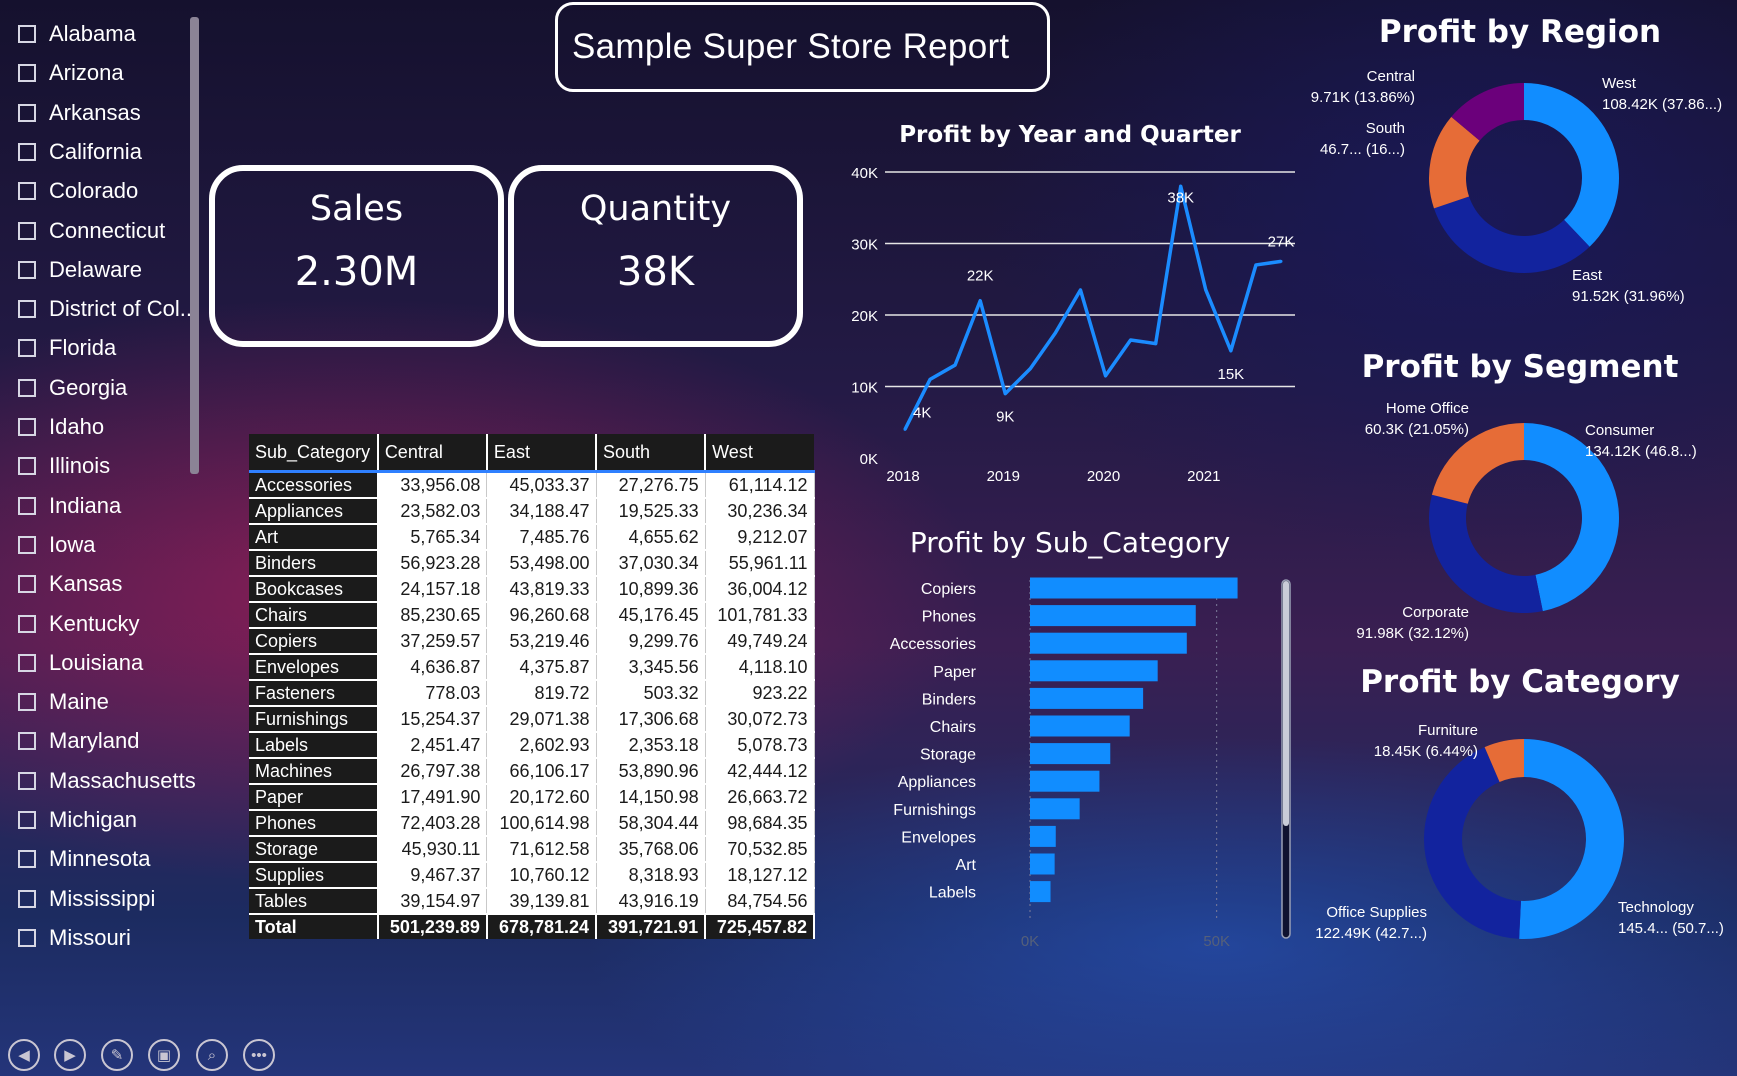  What do you see at coordinates (80, 152) in the screenshot?
I see `slicer-item: California` at bounding box center [80, 152].